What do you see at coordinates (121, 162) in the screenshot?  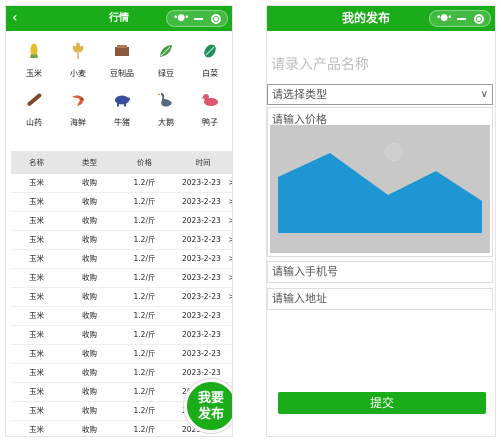 I see `table-header: 名称 类型 价格 时间` at bounding box center [121, 162].